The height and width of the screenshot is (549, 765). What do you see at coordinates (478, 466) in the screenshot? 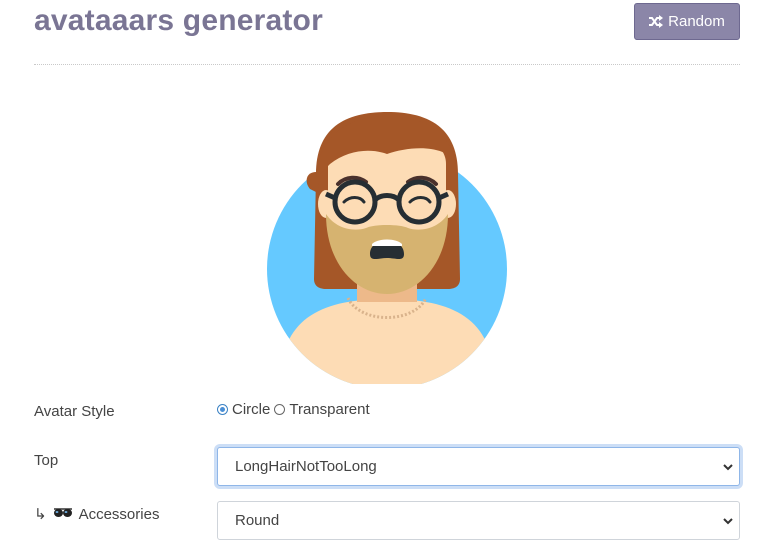
I see `top-select: LongHairNotTooLong` at bounding box center [478, 466].